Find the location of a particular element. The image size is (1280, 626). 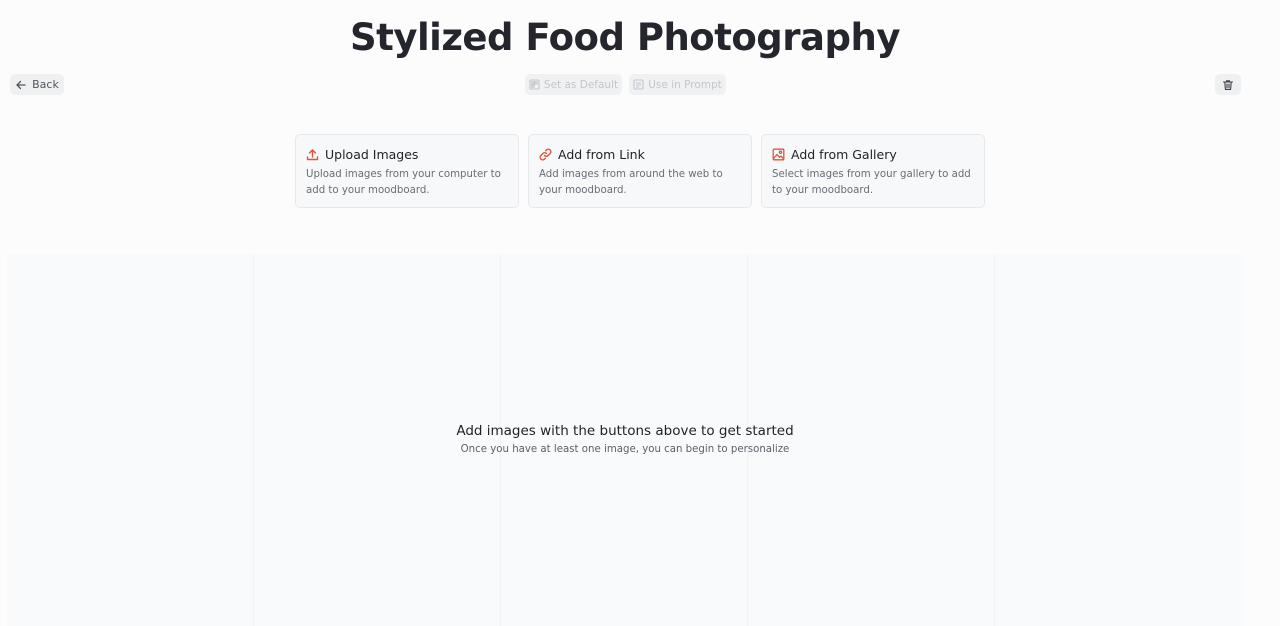

use-in-prompt-label: Use in Prompt is located at coordinates (685, 84).